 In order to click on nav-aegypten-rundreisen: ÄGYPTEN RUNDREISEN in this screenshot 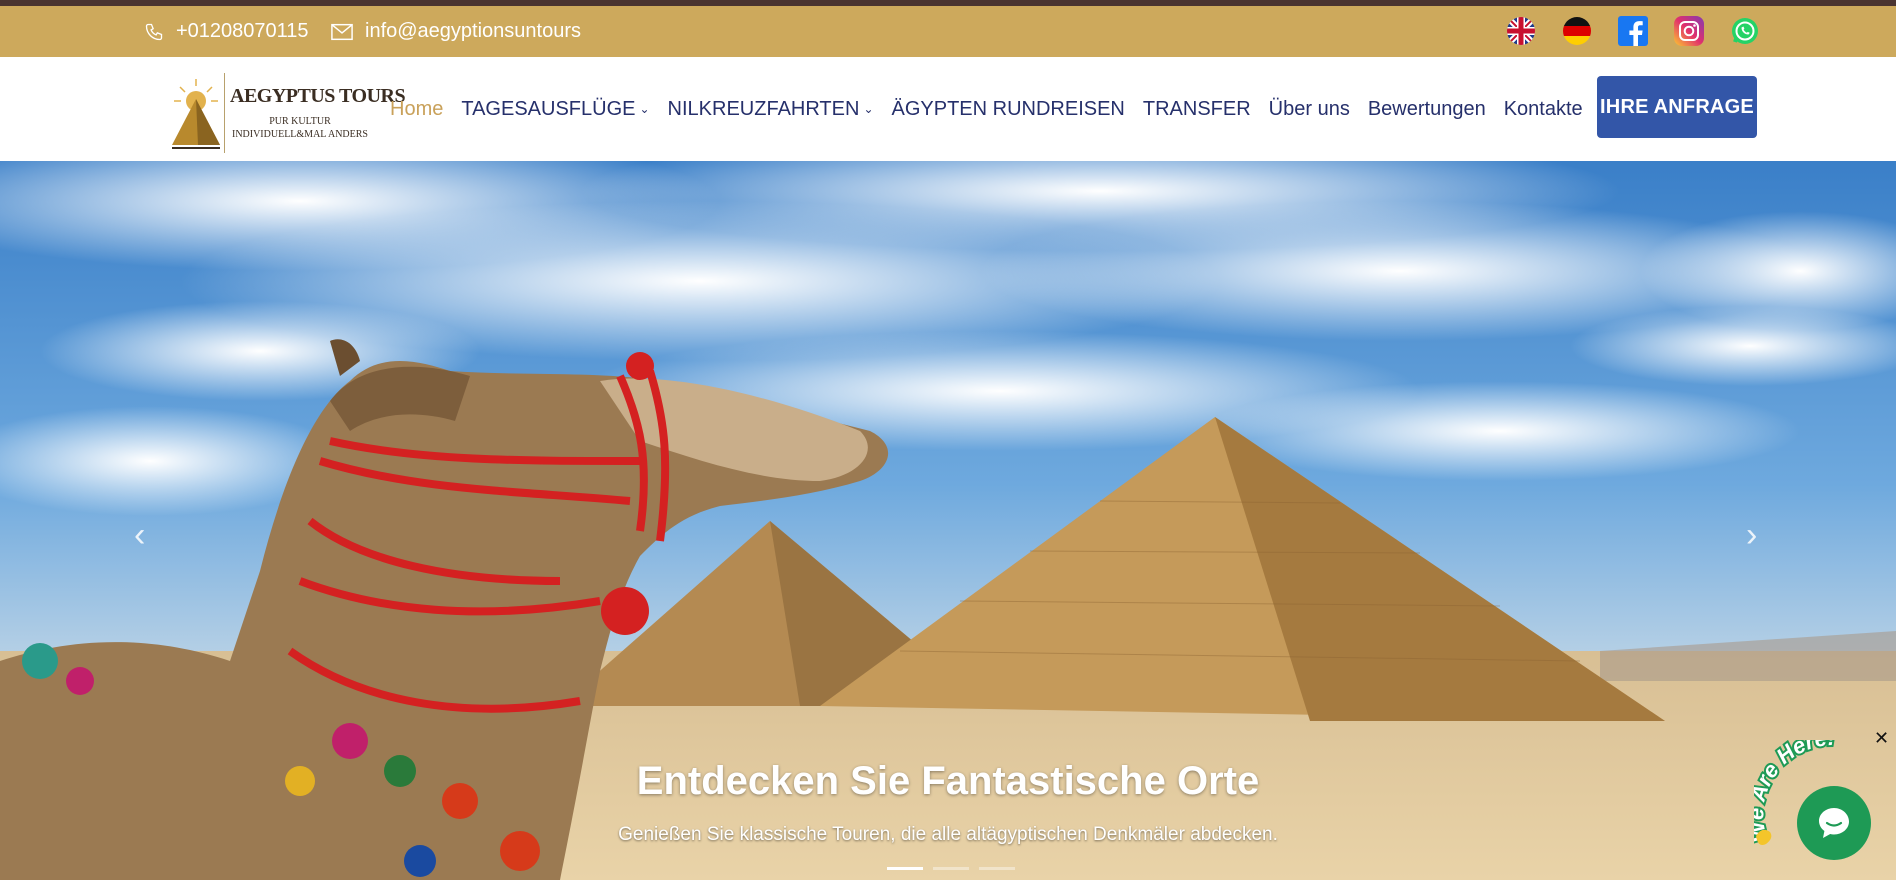, I will do `click(1008, 109)`.